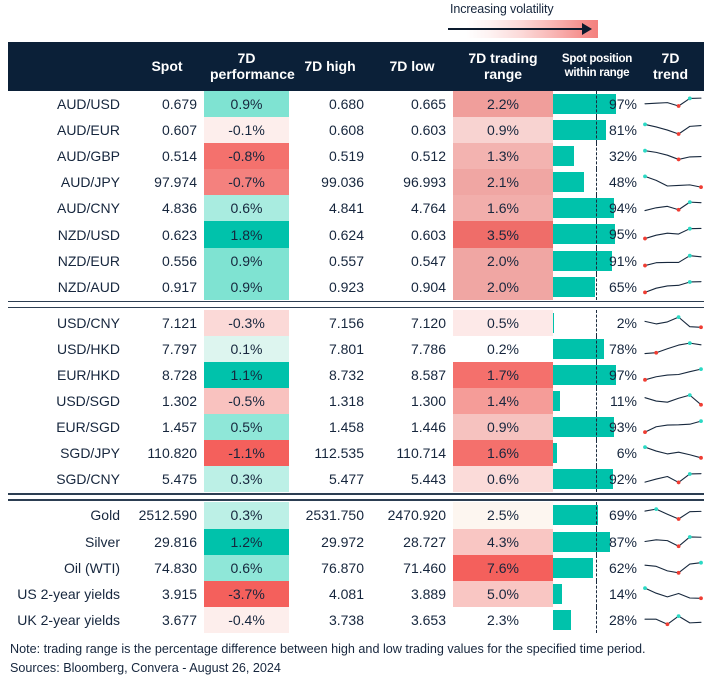  Describe the element at coordinates (416, 515) in the screenshot. I see `cell-low: 2470.920` at that location.